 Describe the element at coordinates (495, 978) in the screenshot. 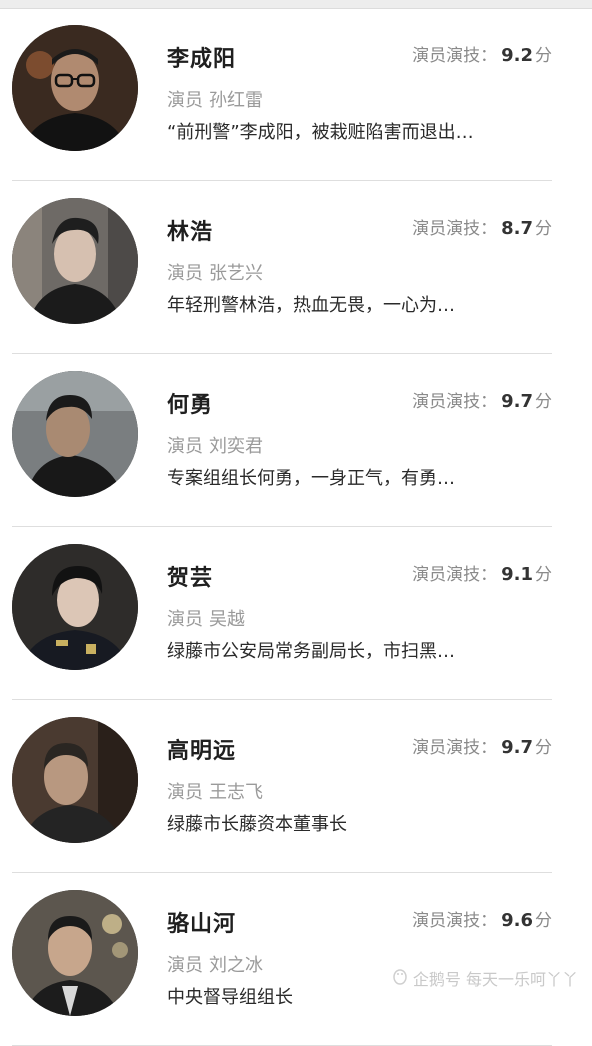

I see `watermark-text: 企鹅号 每天一乐呵丫丫` at that location.